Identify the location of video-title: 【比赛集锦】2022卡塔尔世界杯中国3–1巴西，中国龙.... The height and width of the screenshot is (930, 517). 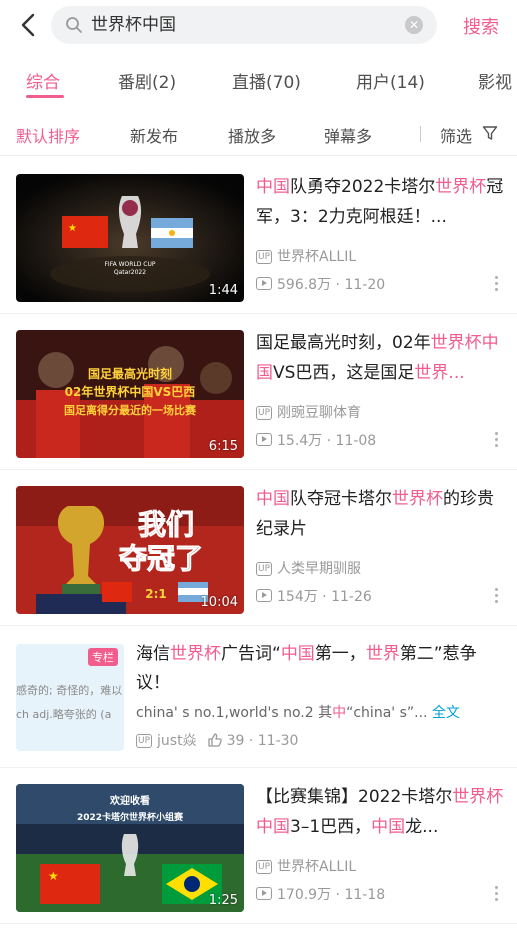
(380, 812).